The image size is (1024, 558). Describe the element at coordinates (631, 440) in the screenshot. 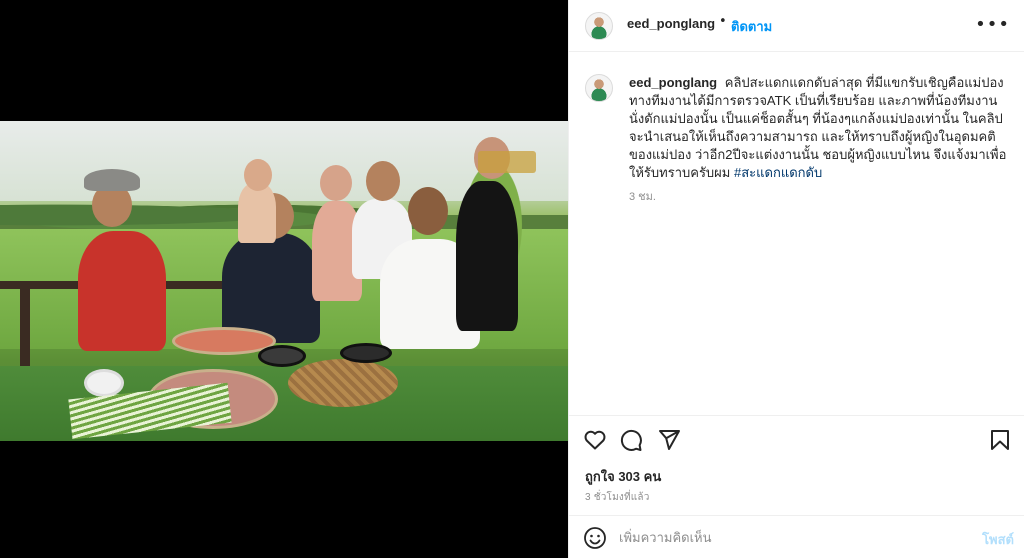

I see `comment-icon` at that location.